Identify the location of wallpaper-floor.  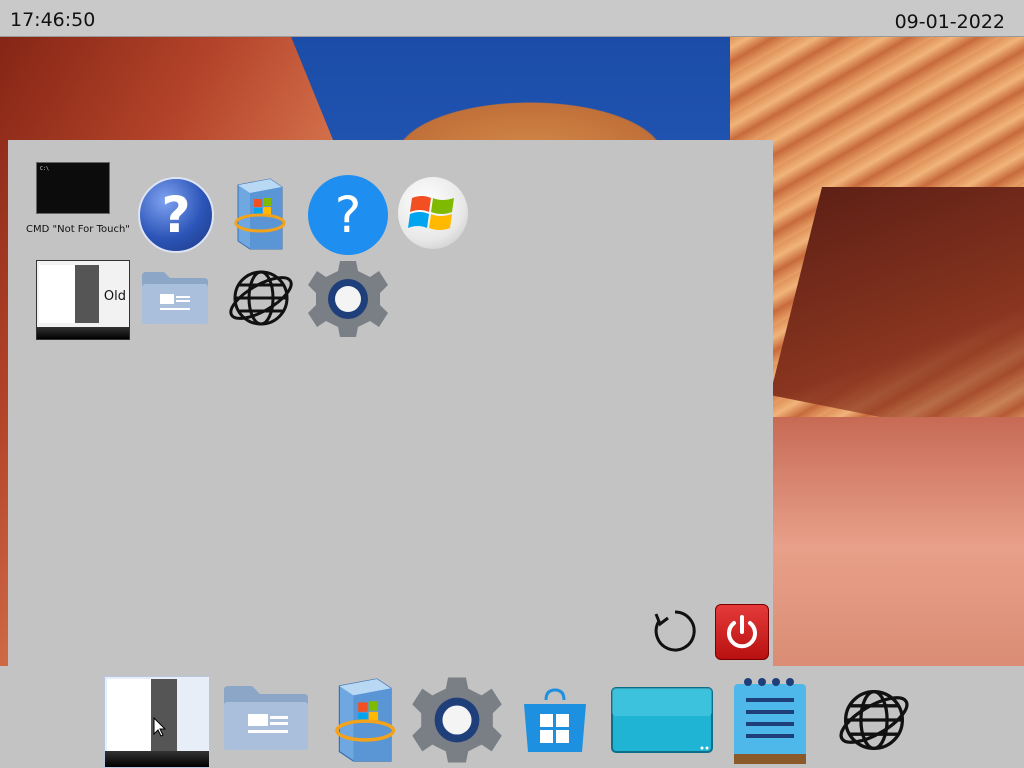
(897, 541).